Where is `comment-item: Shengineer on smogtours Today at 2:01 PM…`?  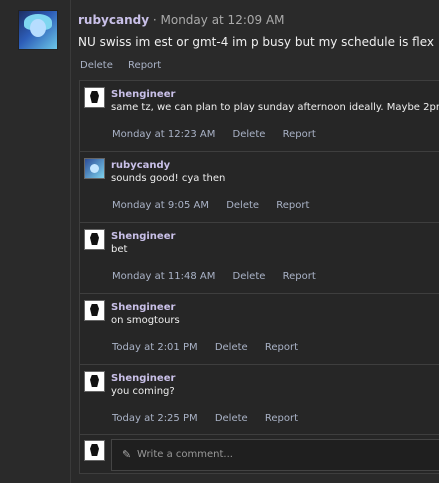
comment-item: Shengineer on smogtours Today at 2:01 PM… is located at coordinates (259, 329).